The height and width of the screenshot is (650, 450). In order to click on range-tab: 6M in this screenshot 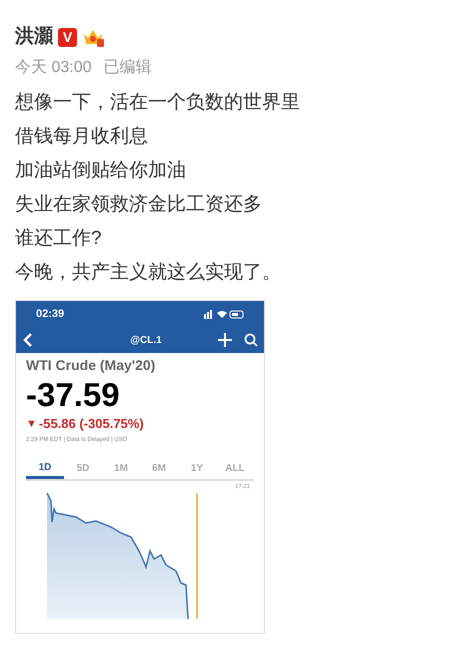, I will do `click(159, 468)`.